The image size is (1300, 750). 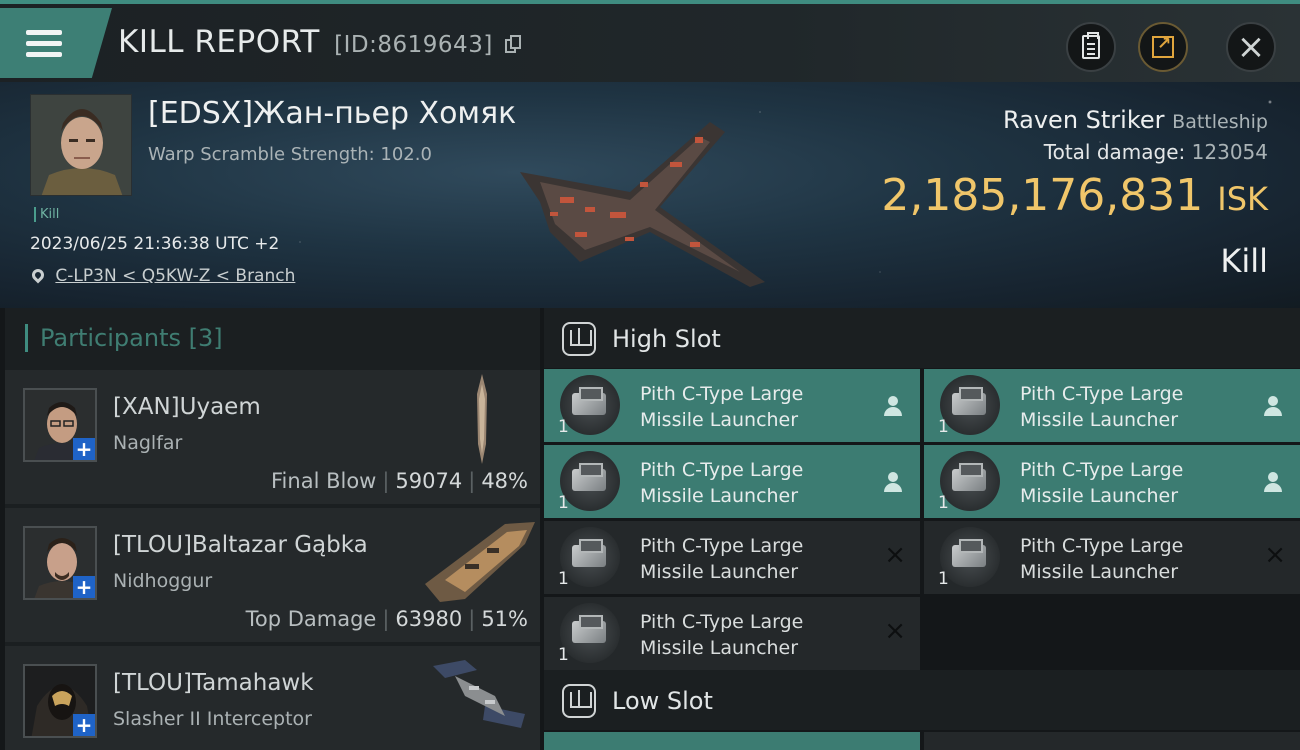 I want to click on stat-percent: 51%, so click(x=504, y=619).